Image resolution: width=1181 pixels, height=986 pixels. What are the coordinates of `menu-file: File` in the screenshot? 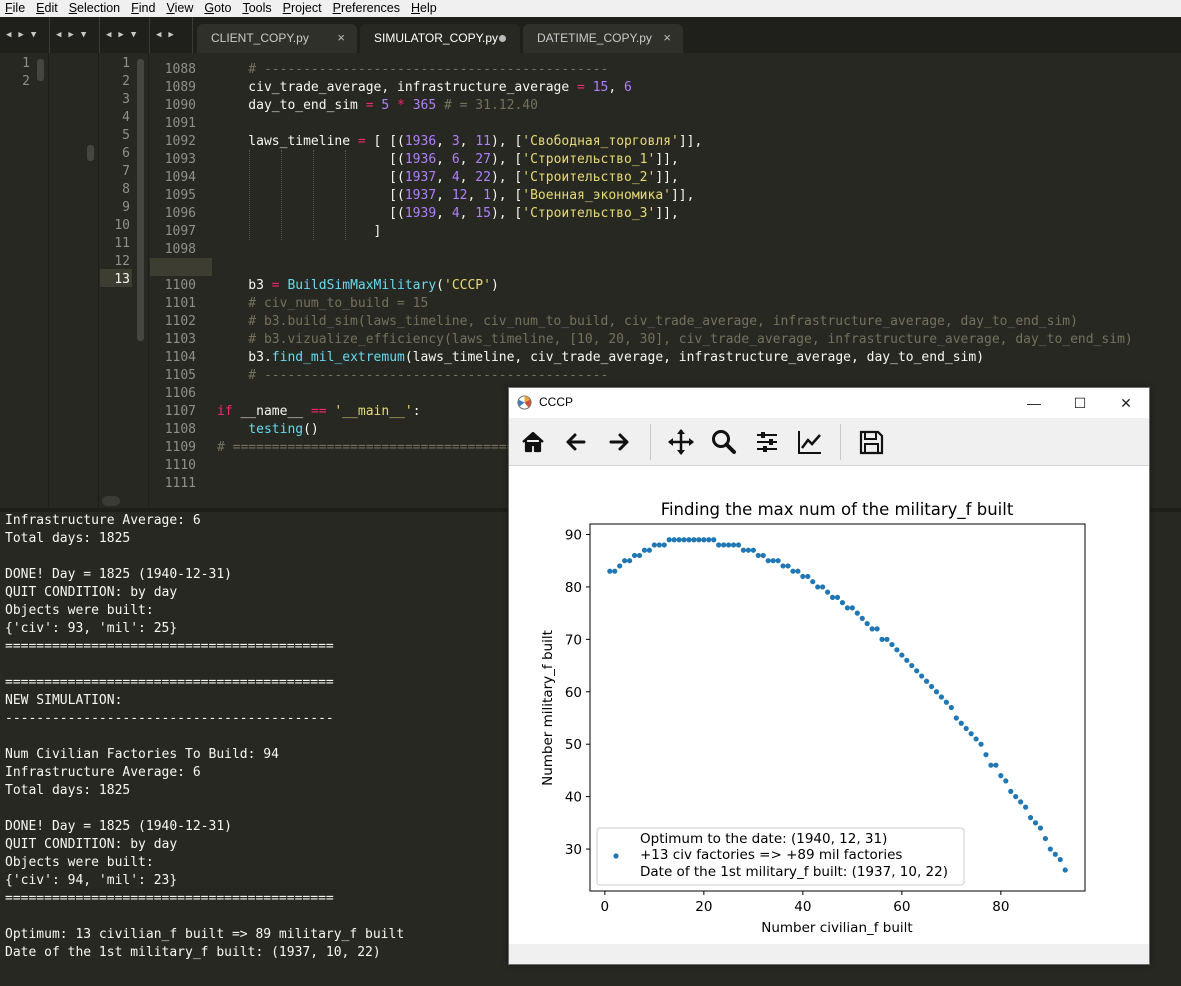 It's located at (12, 8).